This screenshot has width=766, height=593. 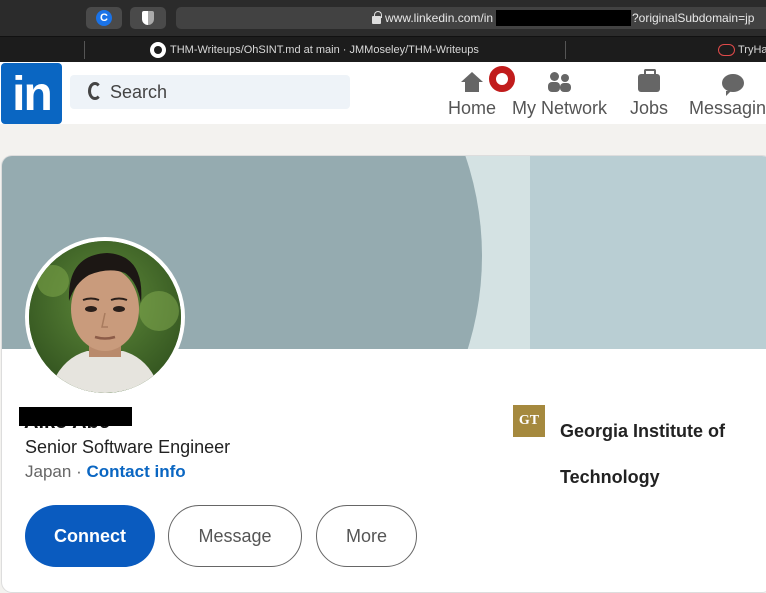 What do you see at coordinates (529, 421) in the screenshot?
I see `school-logo: GT` at bounding box center [529, 421].